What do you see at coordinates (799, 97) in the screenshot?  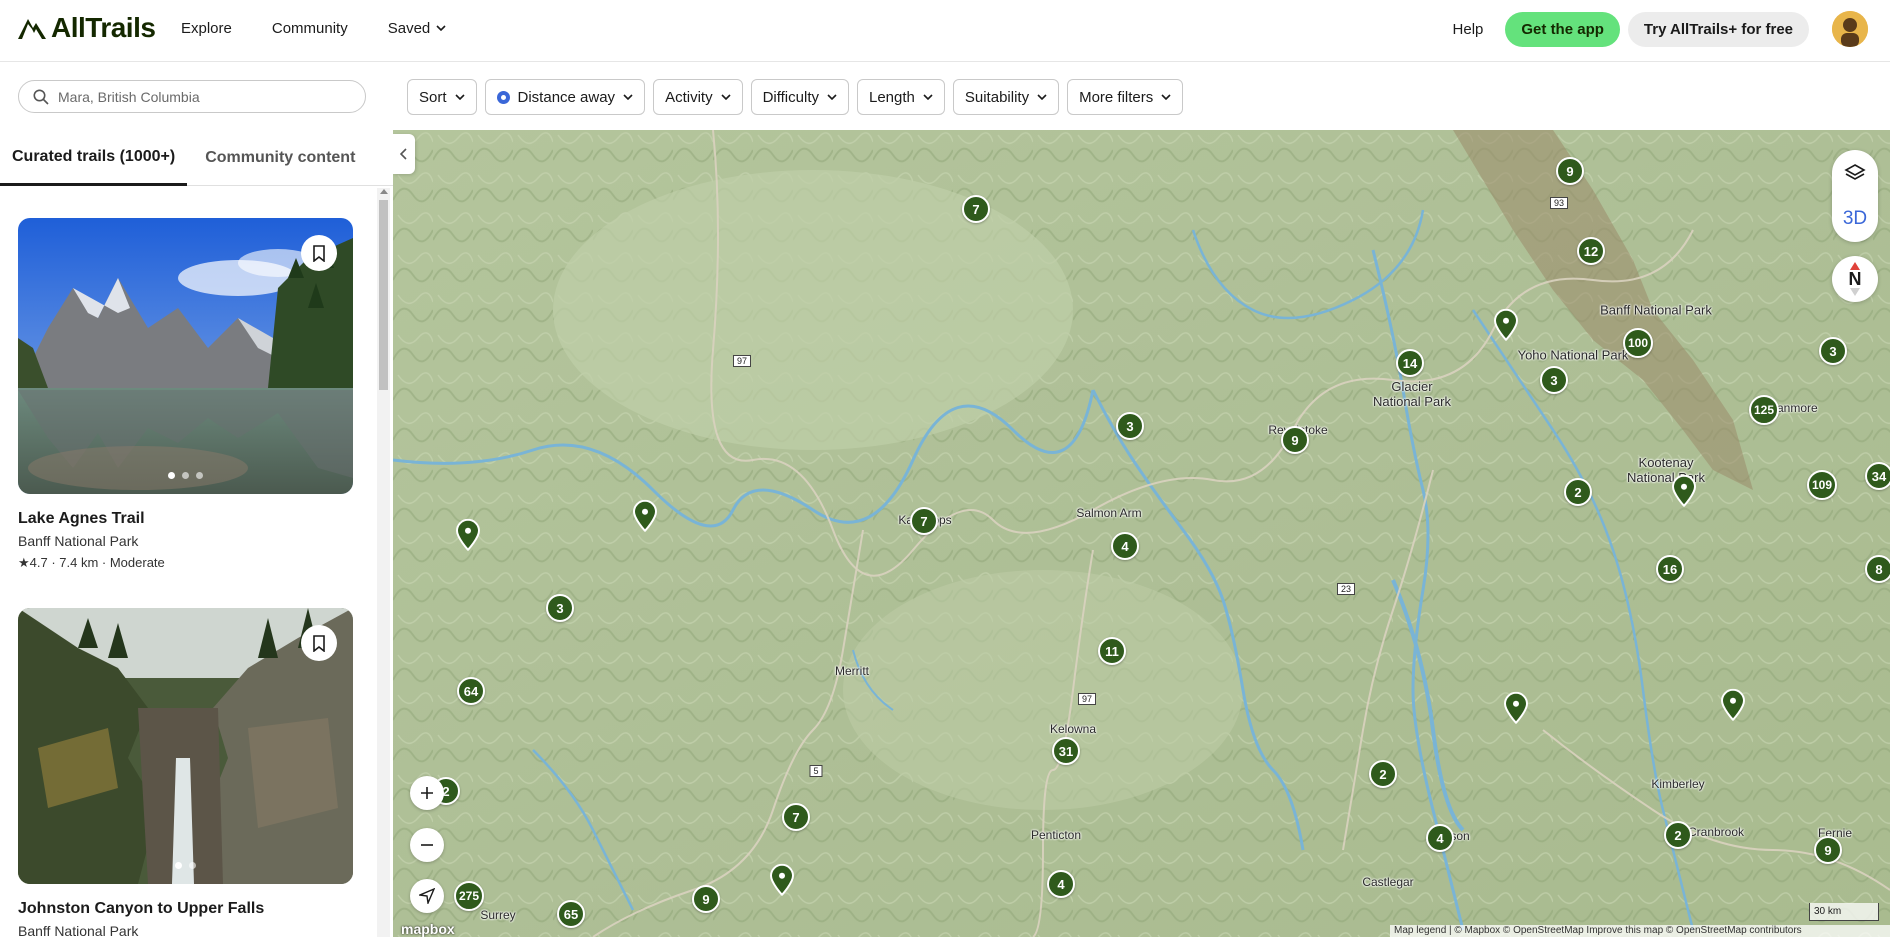 I see `difficulty-filter: Difficulty` at bounding box center [799, 97].